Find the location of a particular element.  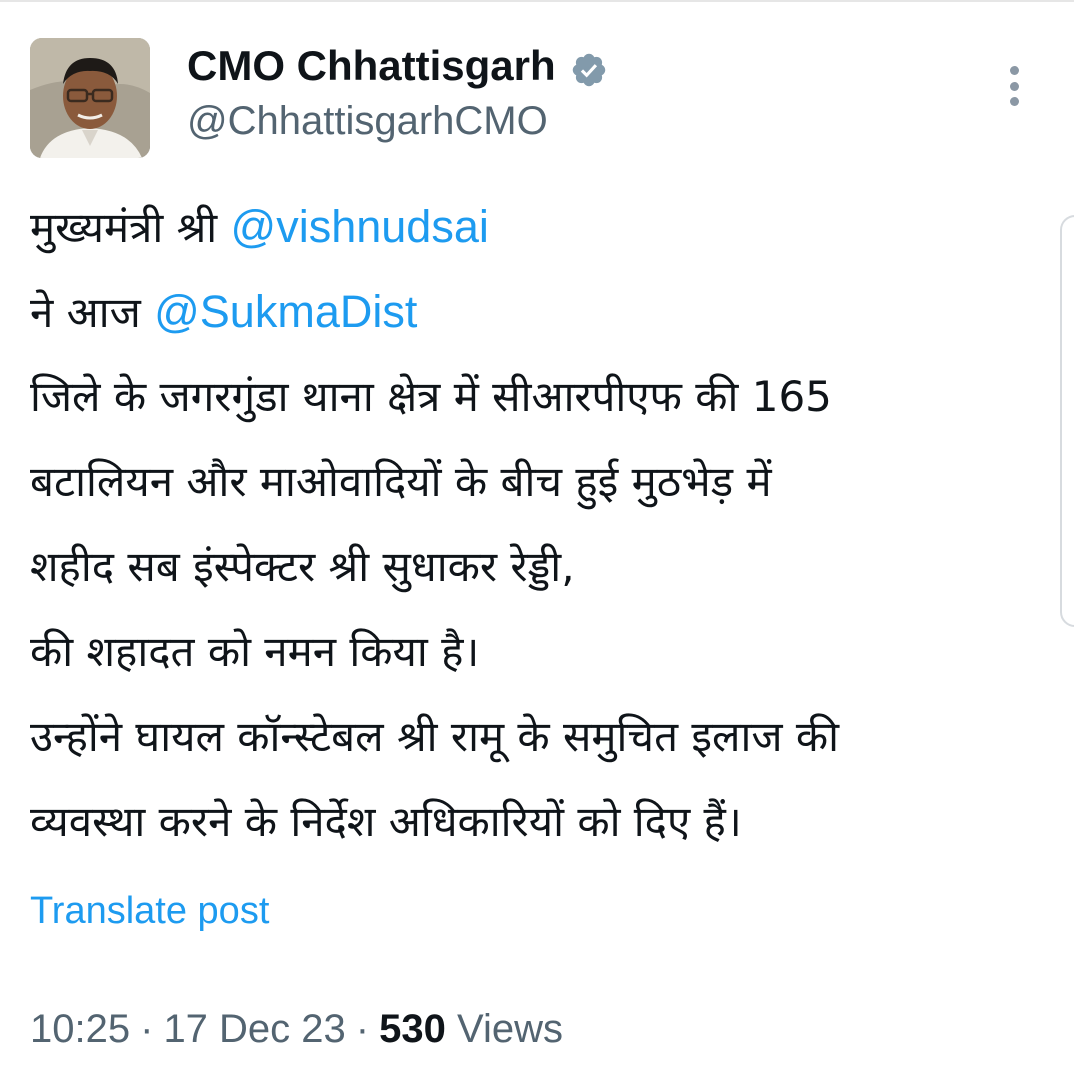

tweet-meta: 10:25 · 17 Dec 23 · 530 Views is located at coordinates (296, 1029).